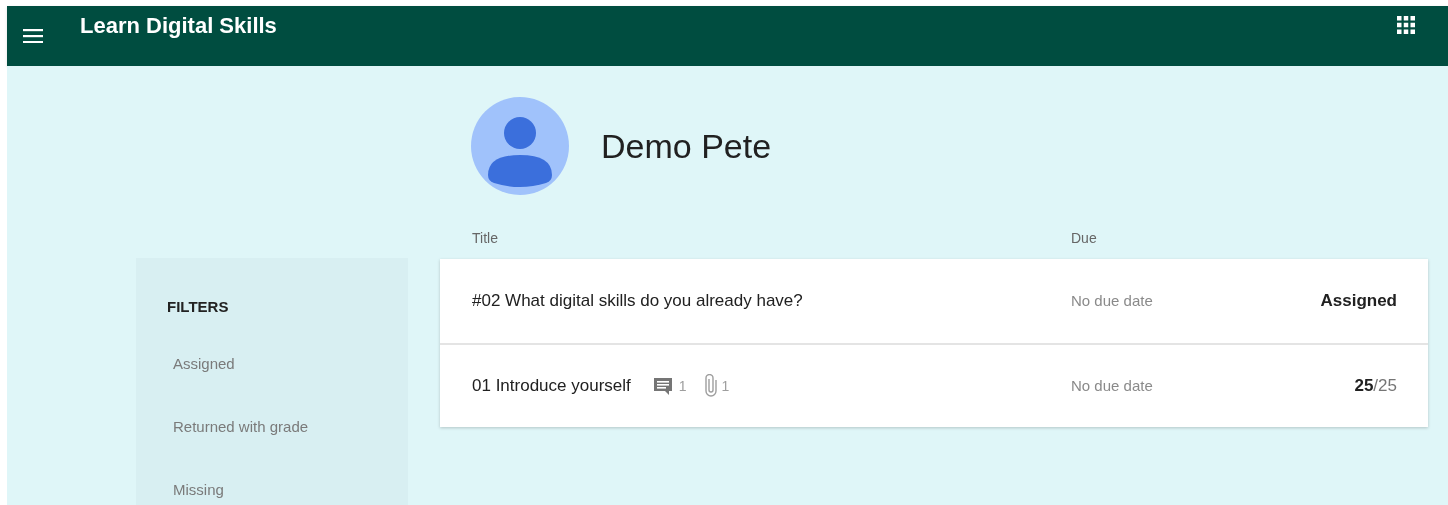 The image size is (1448, 505). I want to click on attachment-count: 1, so click(725, 386).